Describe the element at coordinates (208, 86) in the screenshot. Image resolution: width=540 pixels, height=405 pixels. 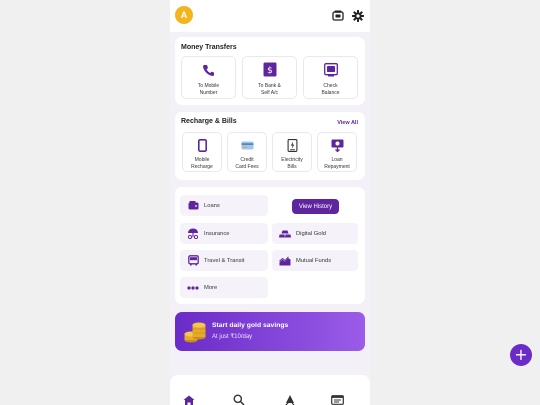
I see `to-mobile-number-label-line1: To Mobile` at that location.